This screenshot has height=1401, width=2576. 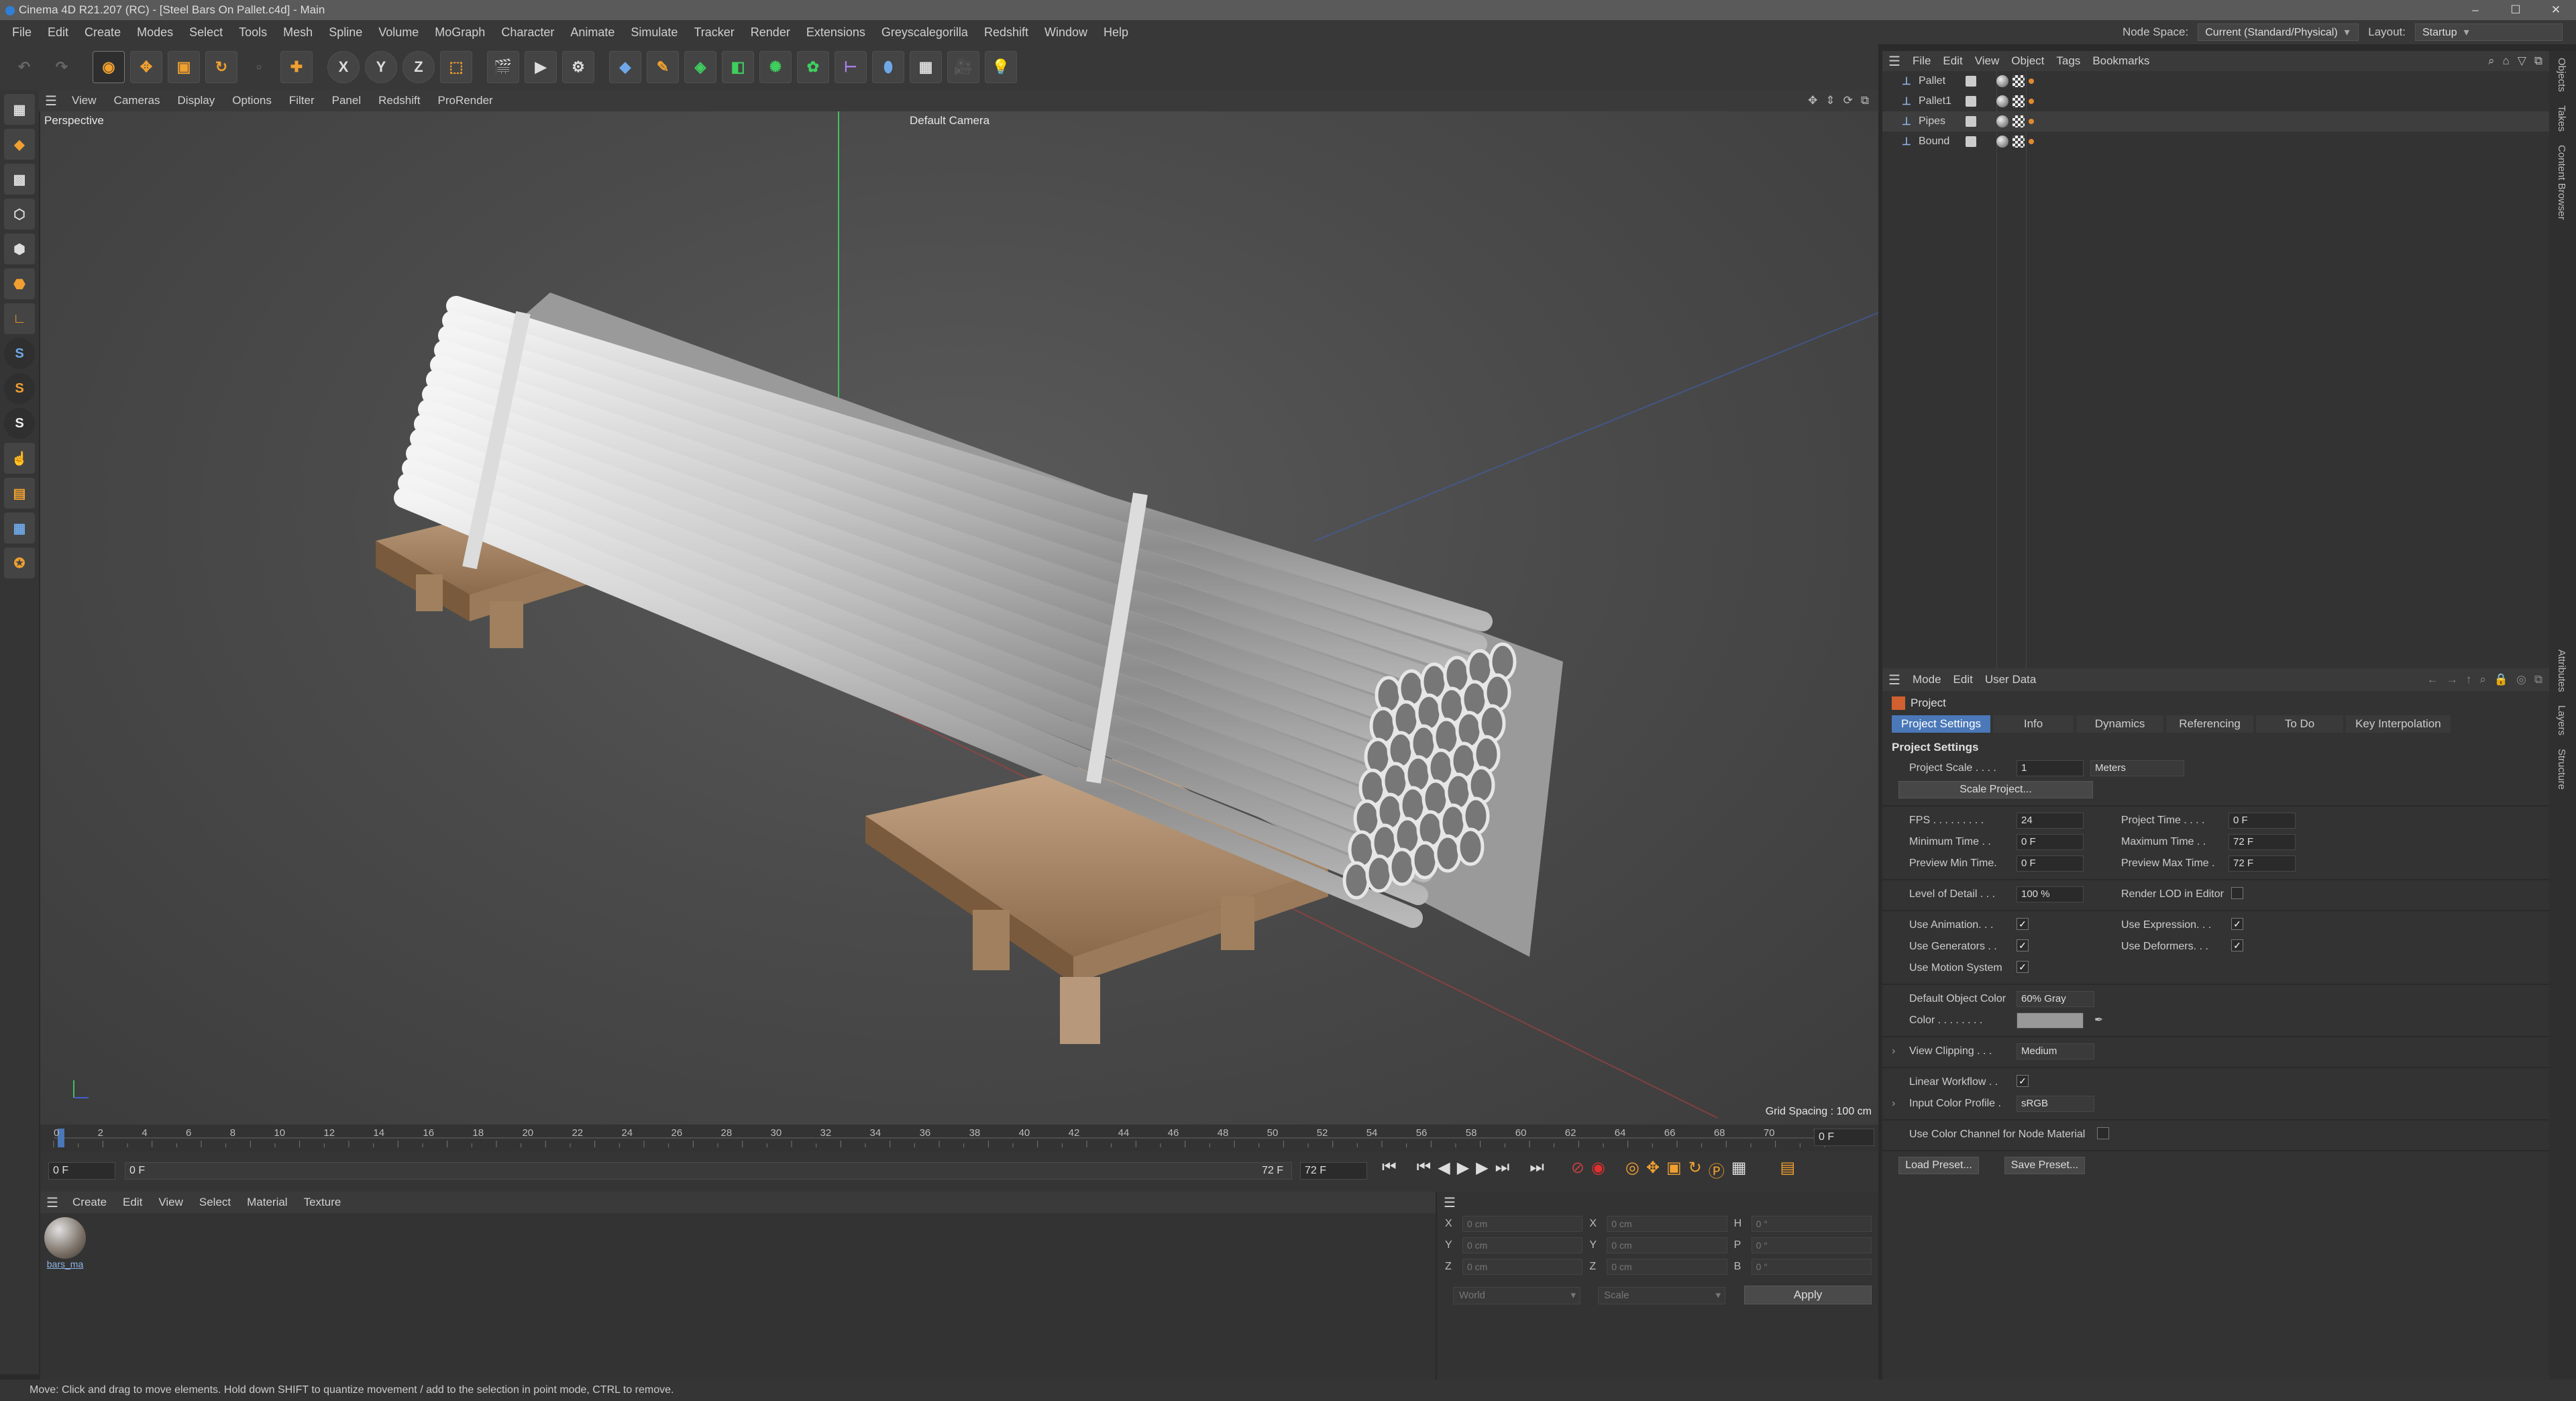 What do you see at coordinates (1667, 1245) in the screenshot?
I see `size-y-field: 0 cm` at bounding box center [1667, 1245].